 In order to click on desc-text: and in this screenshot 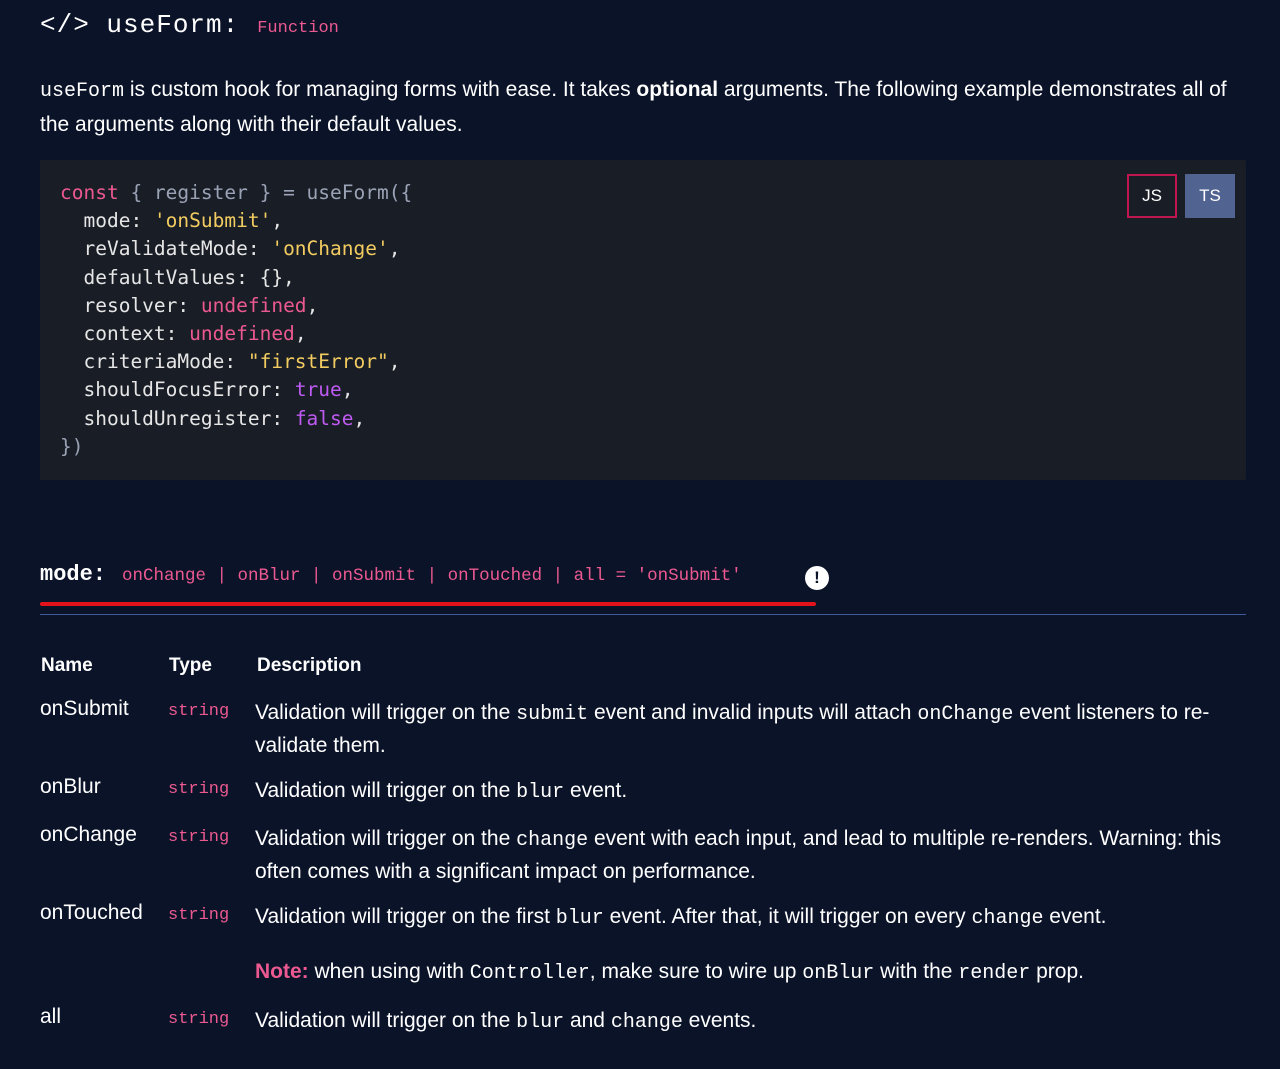, I will do `click(587, 1020)`.